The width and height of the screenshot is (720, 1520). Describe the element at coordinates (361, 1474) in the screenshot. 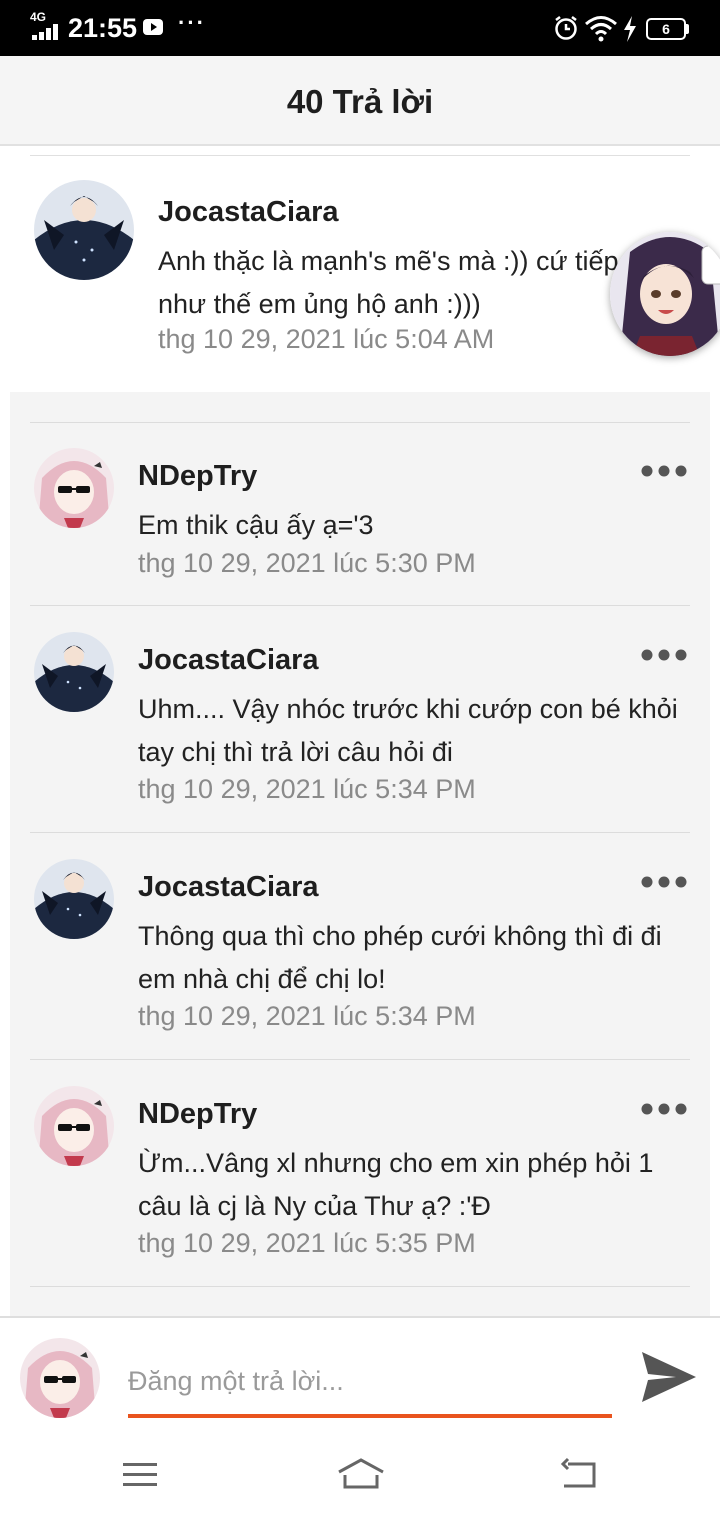

I see `home-icon` at that location.